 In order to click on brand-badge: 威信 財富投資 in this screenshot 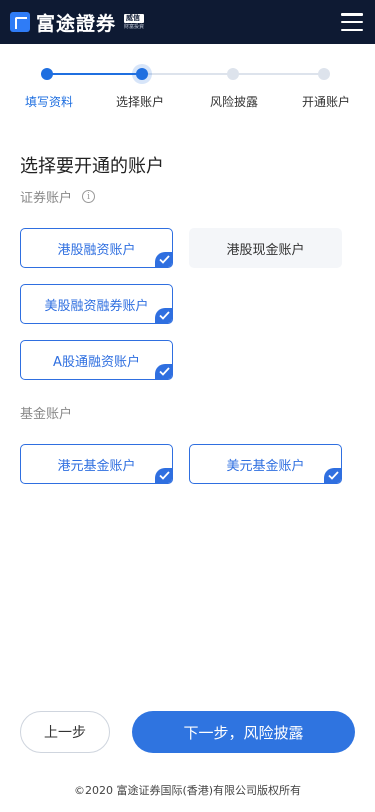, I will do `click(134, 22)`.